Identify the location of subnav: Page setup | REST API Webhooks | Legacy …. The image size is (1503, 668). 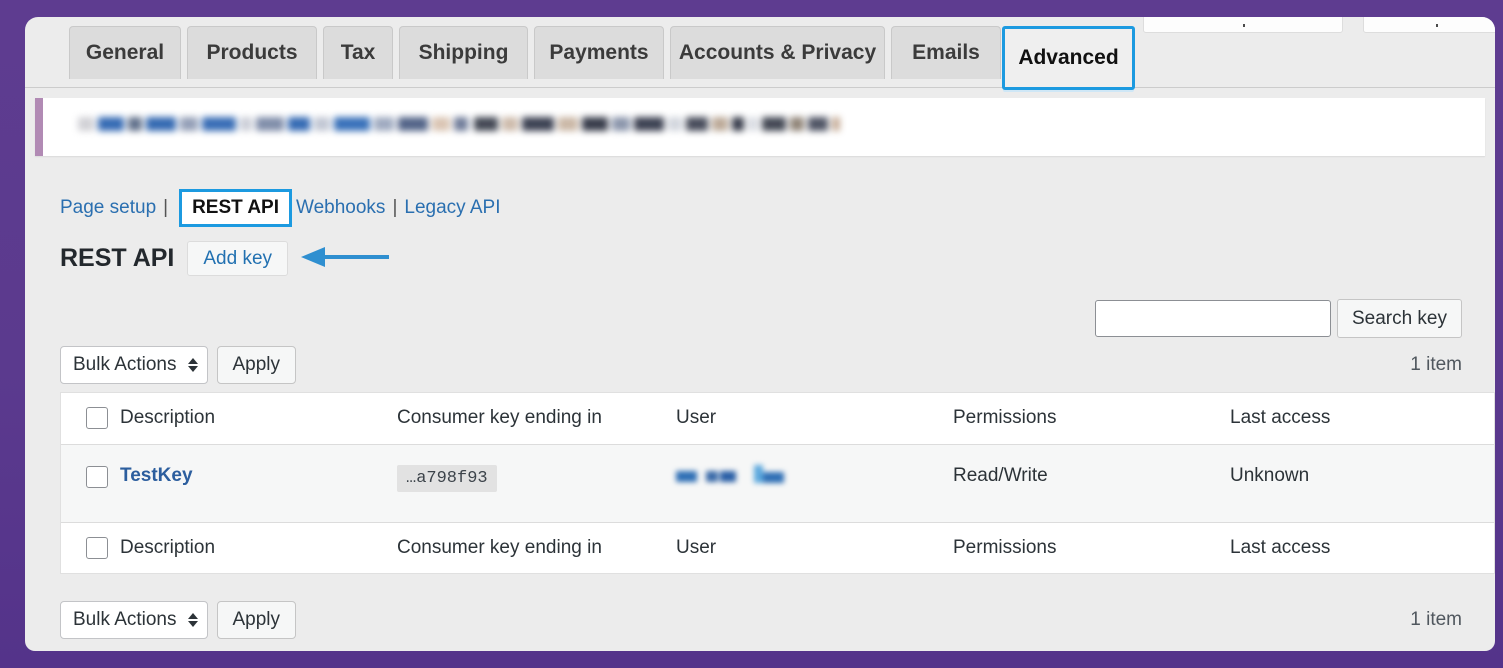
(280, 208).